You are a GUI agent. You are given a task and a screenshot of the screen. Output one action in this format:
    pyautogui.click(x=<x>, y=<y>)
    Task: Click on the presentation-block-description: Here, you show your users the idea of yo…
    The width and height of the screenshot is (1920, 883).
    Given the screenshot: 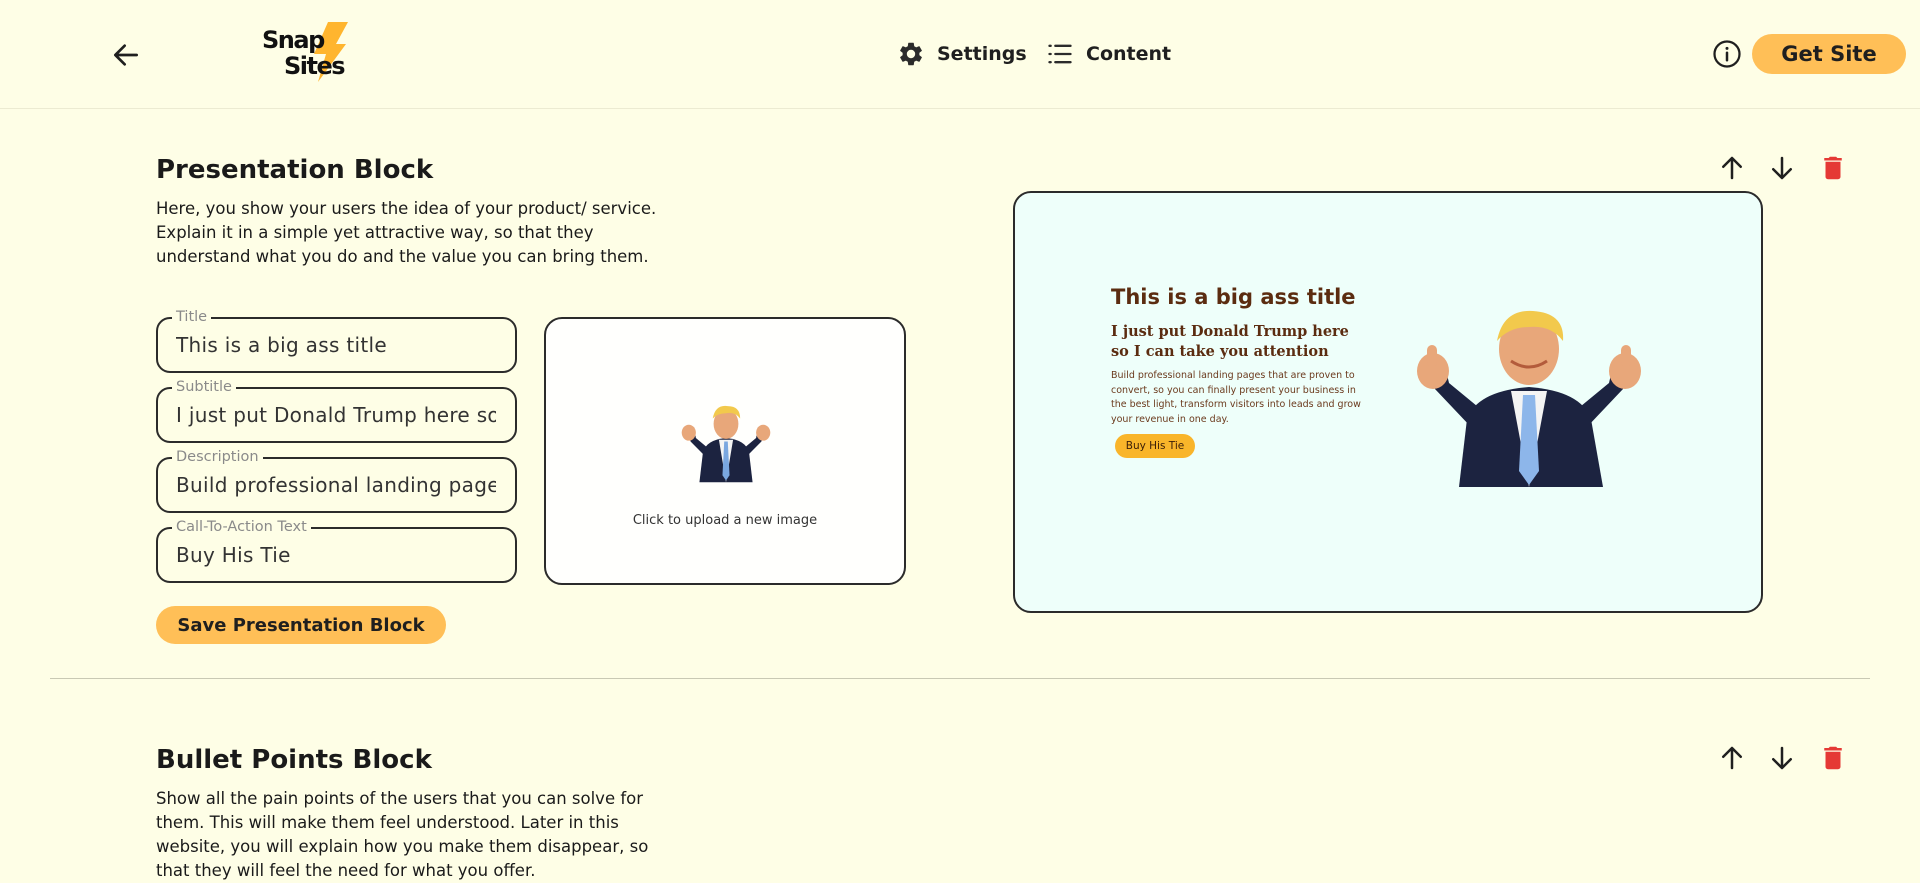 What is the action you would take?
    pyautogui.click(x=406, y=232)
    